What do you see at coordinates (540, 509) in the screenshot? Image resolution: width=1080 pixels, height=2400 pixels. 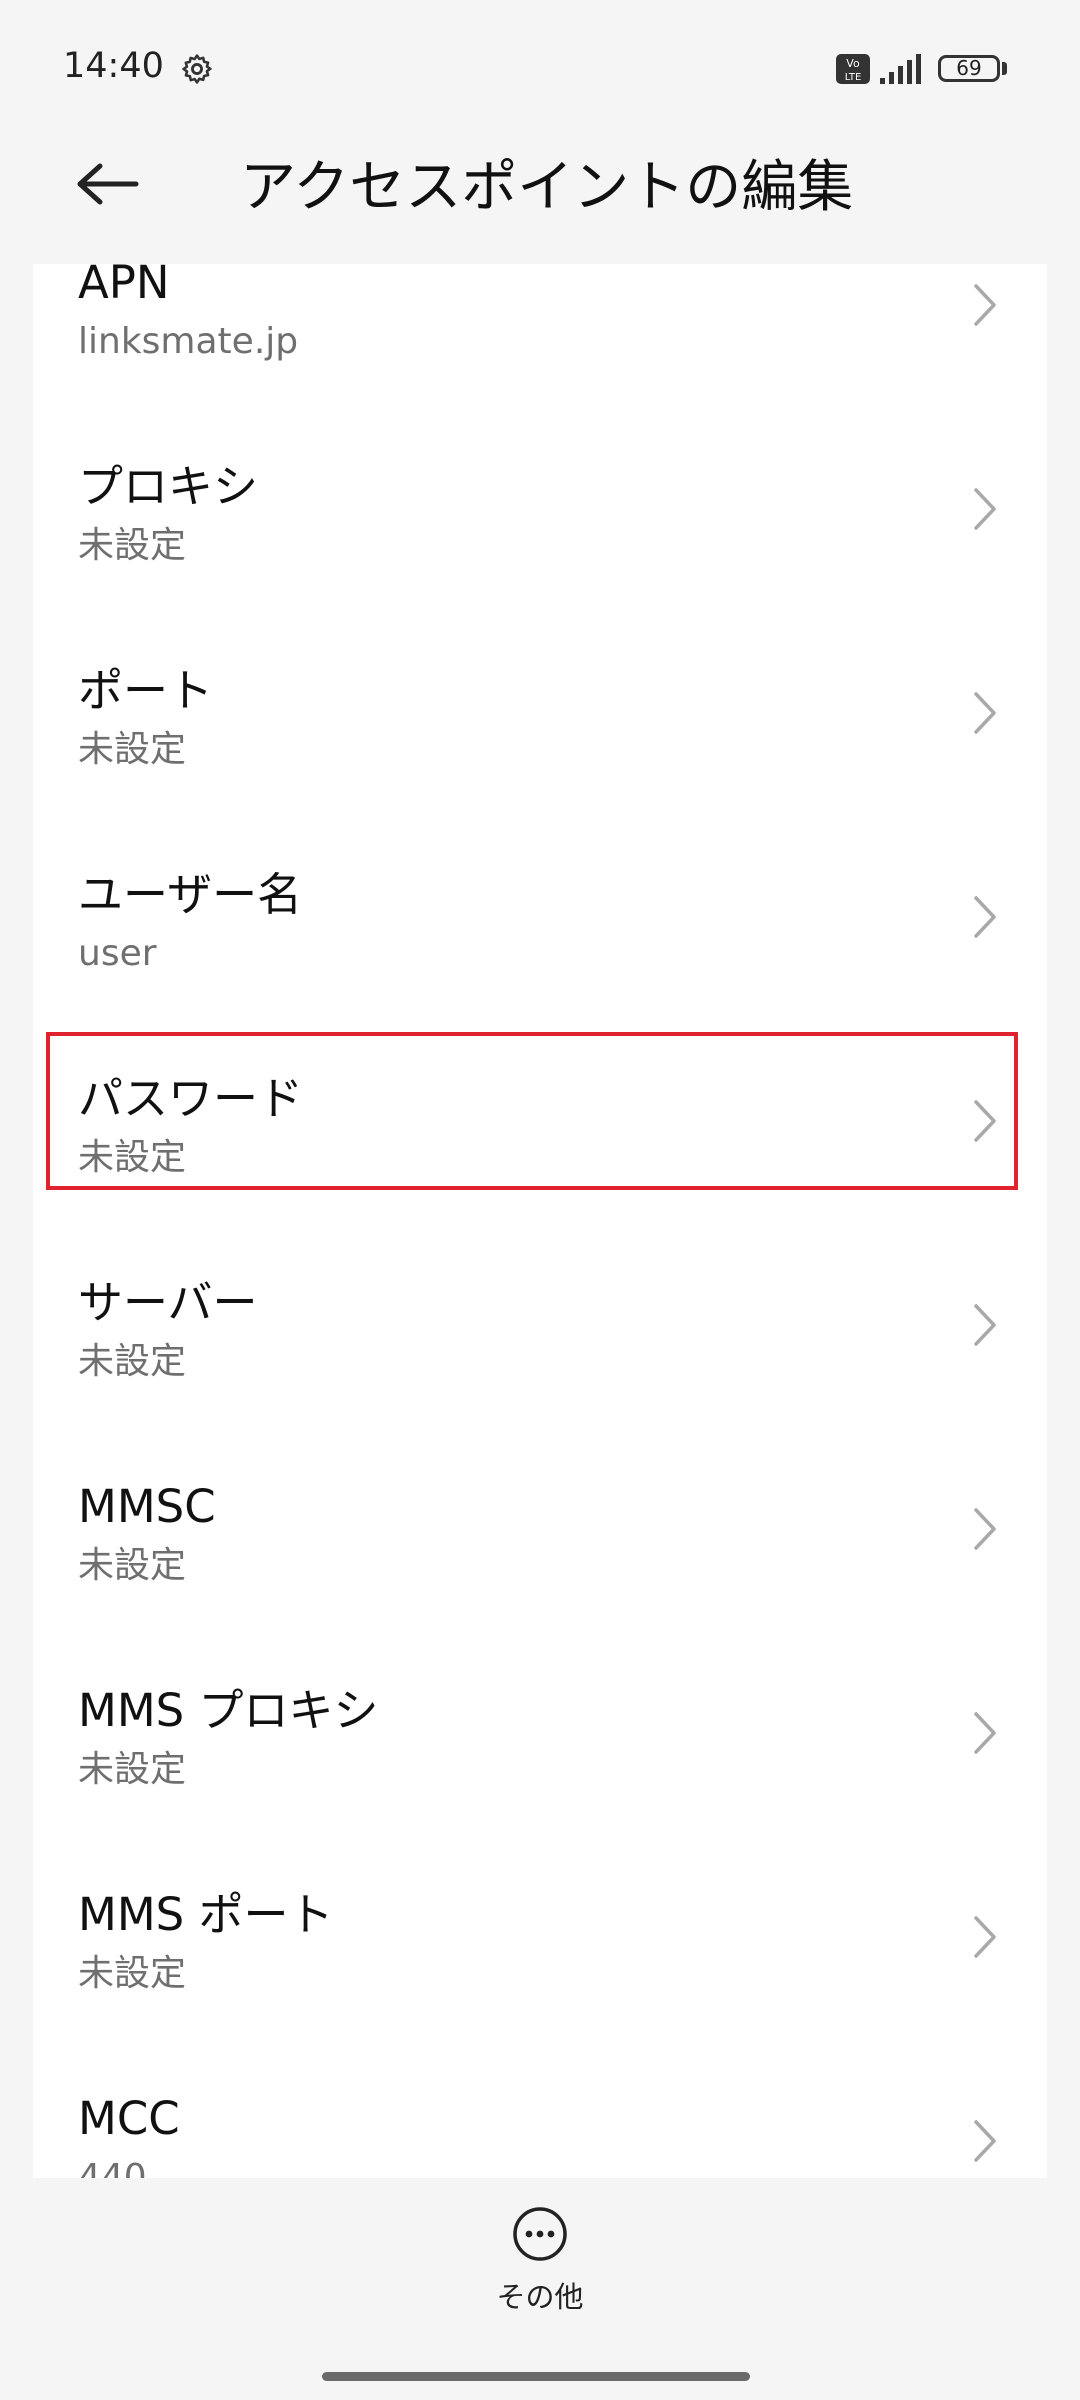 I see `list-item-proxy: プロキシ 未設定` at bounding box center [540, 509].